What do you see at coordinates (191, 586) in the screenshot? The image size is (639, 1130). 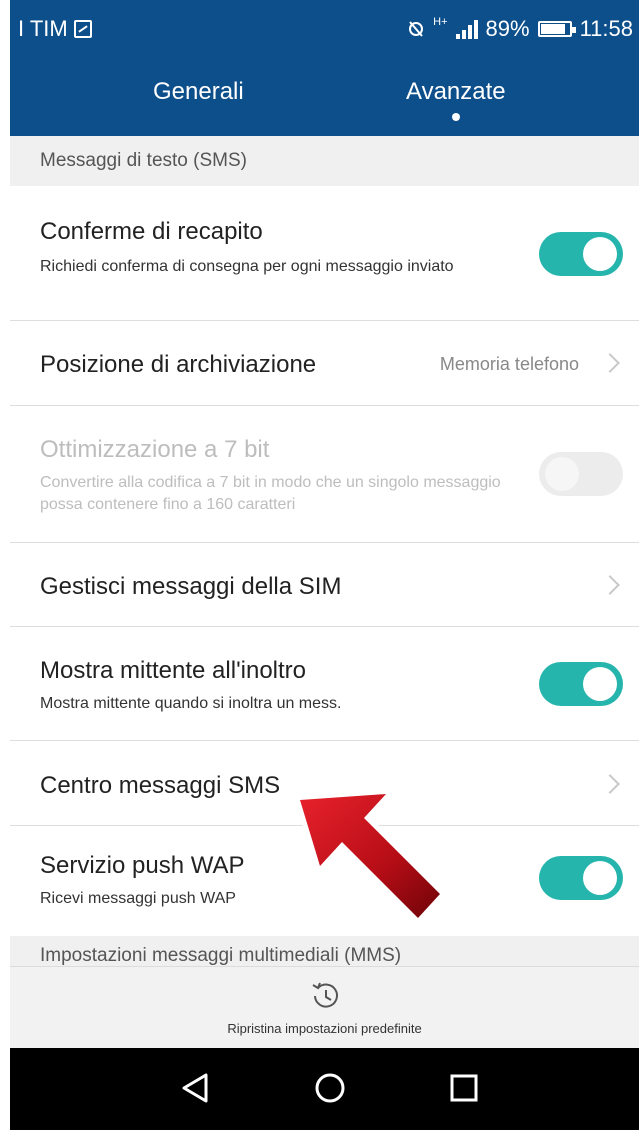 I see `row-title: Gestisci messaggi della SIM` at bounding box center [191, 586].